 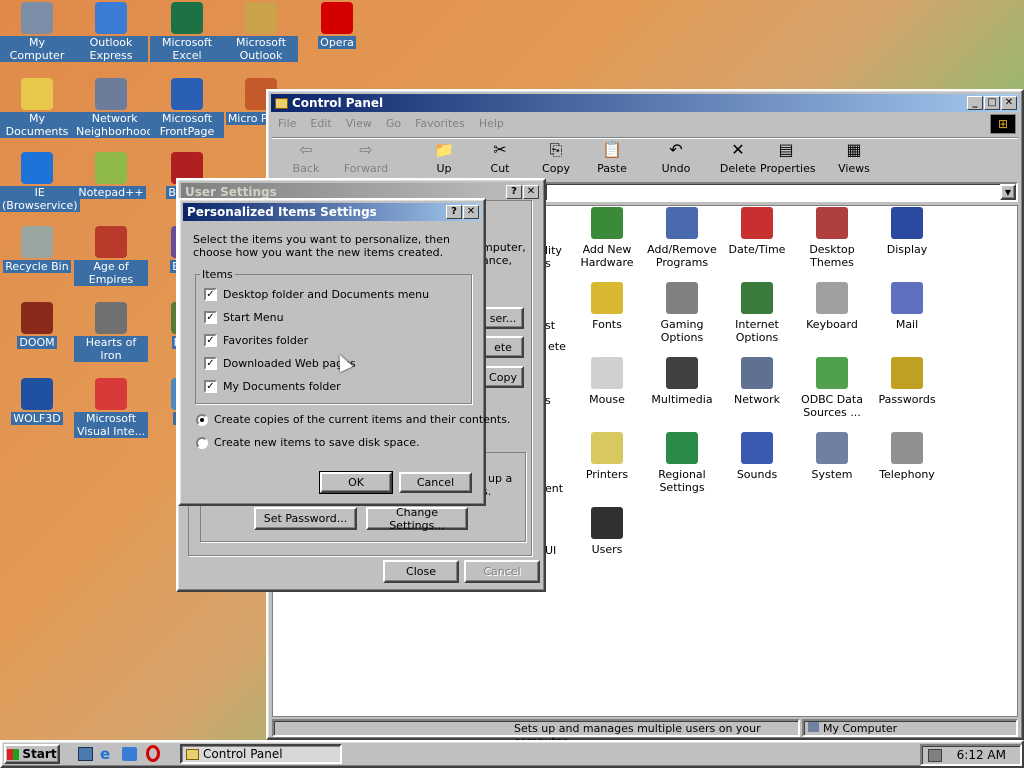 I want to click on status-bar-right: My Computer, so click(x=910, y=728).